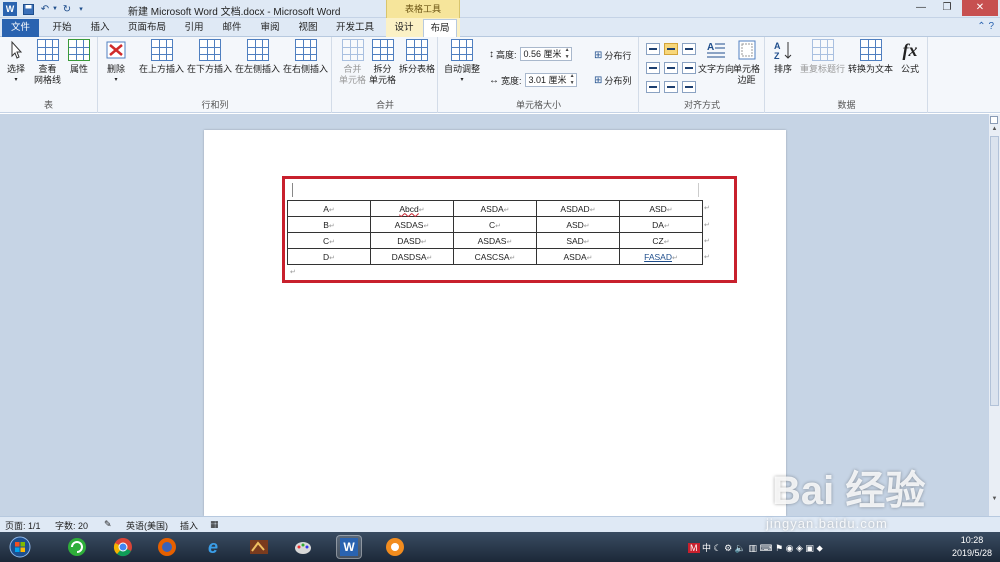 The height and width of the screenshot is (562, 1000). What do you see at coordinates (462, 62) in the screenshot?
I see `autofit-button: 自动调整 ▾` at bounding box center [462, 62].